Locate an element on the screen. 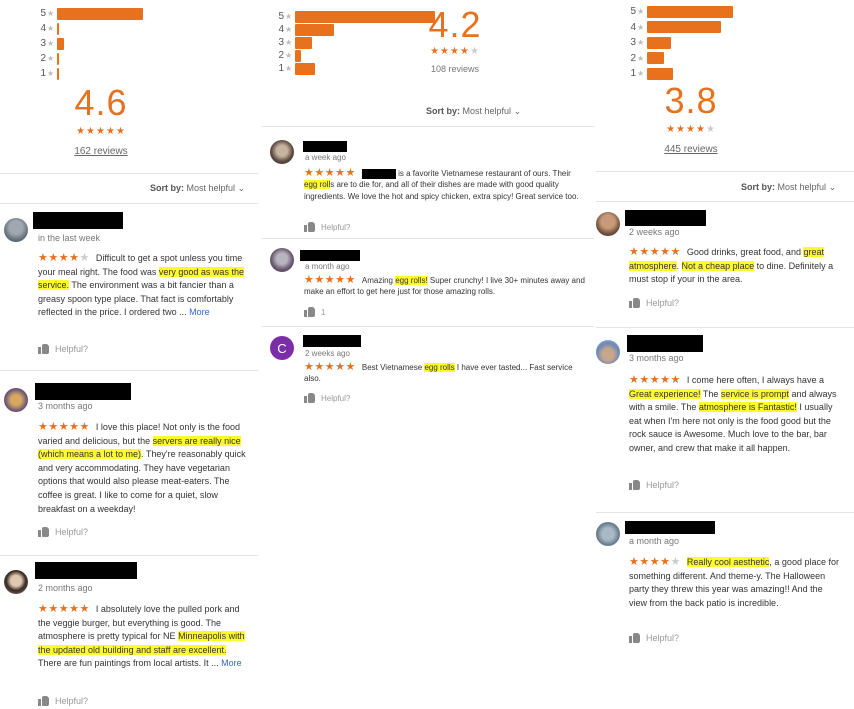 The width and height of the screenshot is (854, 709). highlighted-text: atmosphere is Fantastic! is located at coordinates (747, 407).